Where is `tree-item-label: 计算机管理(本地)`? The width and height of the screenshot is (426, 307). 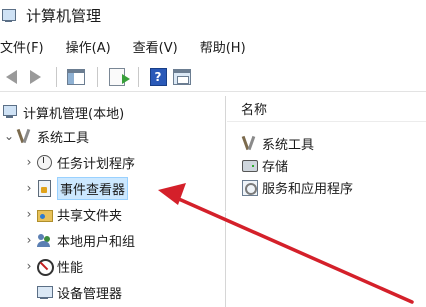
tree-item-label: 计算机管理(本地) is located at coordinates (74, 114).